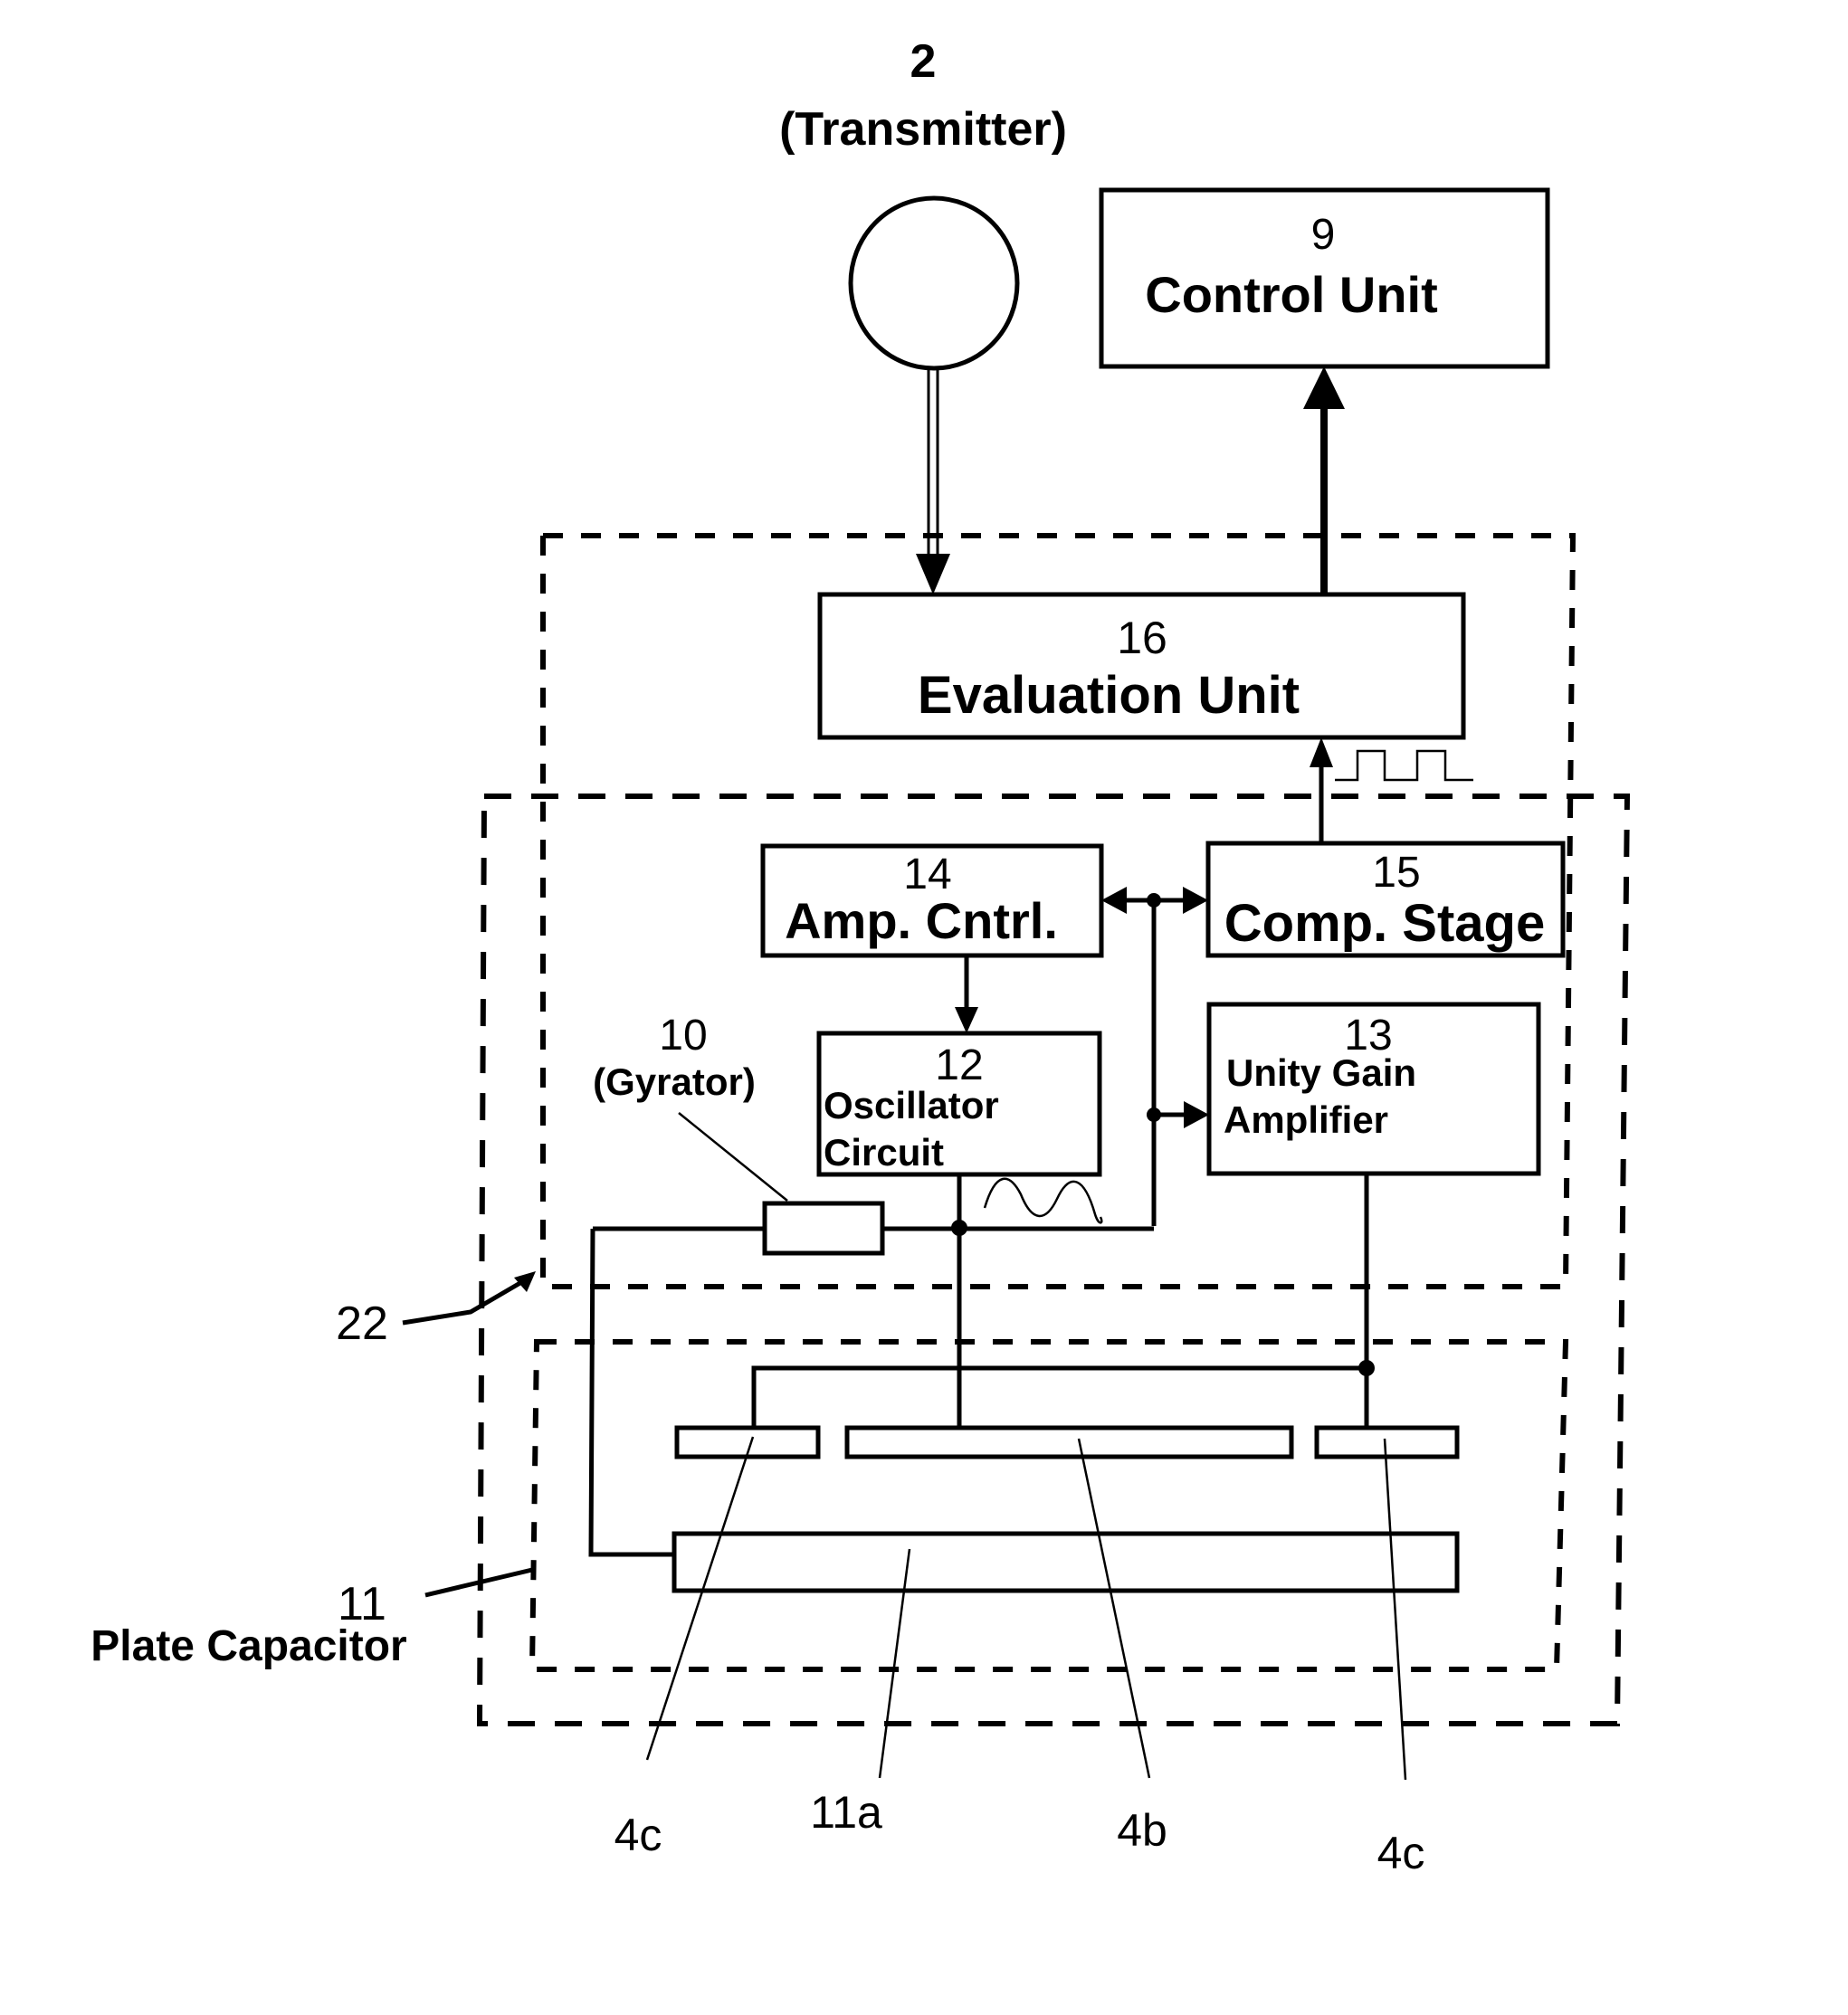 This screenshot has width=1848, height=2015. Describe the element at coordinates (683, 1036) in the screenshot. I see `gyrator-number: 10` at that location.